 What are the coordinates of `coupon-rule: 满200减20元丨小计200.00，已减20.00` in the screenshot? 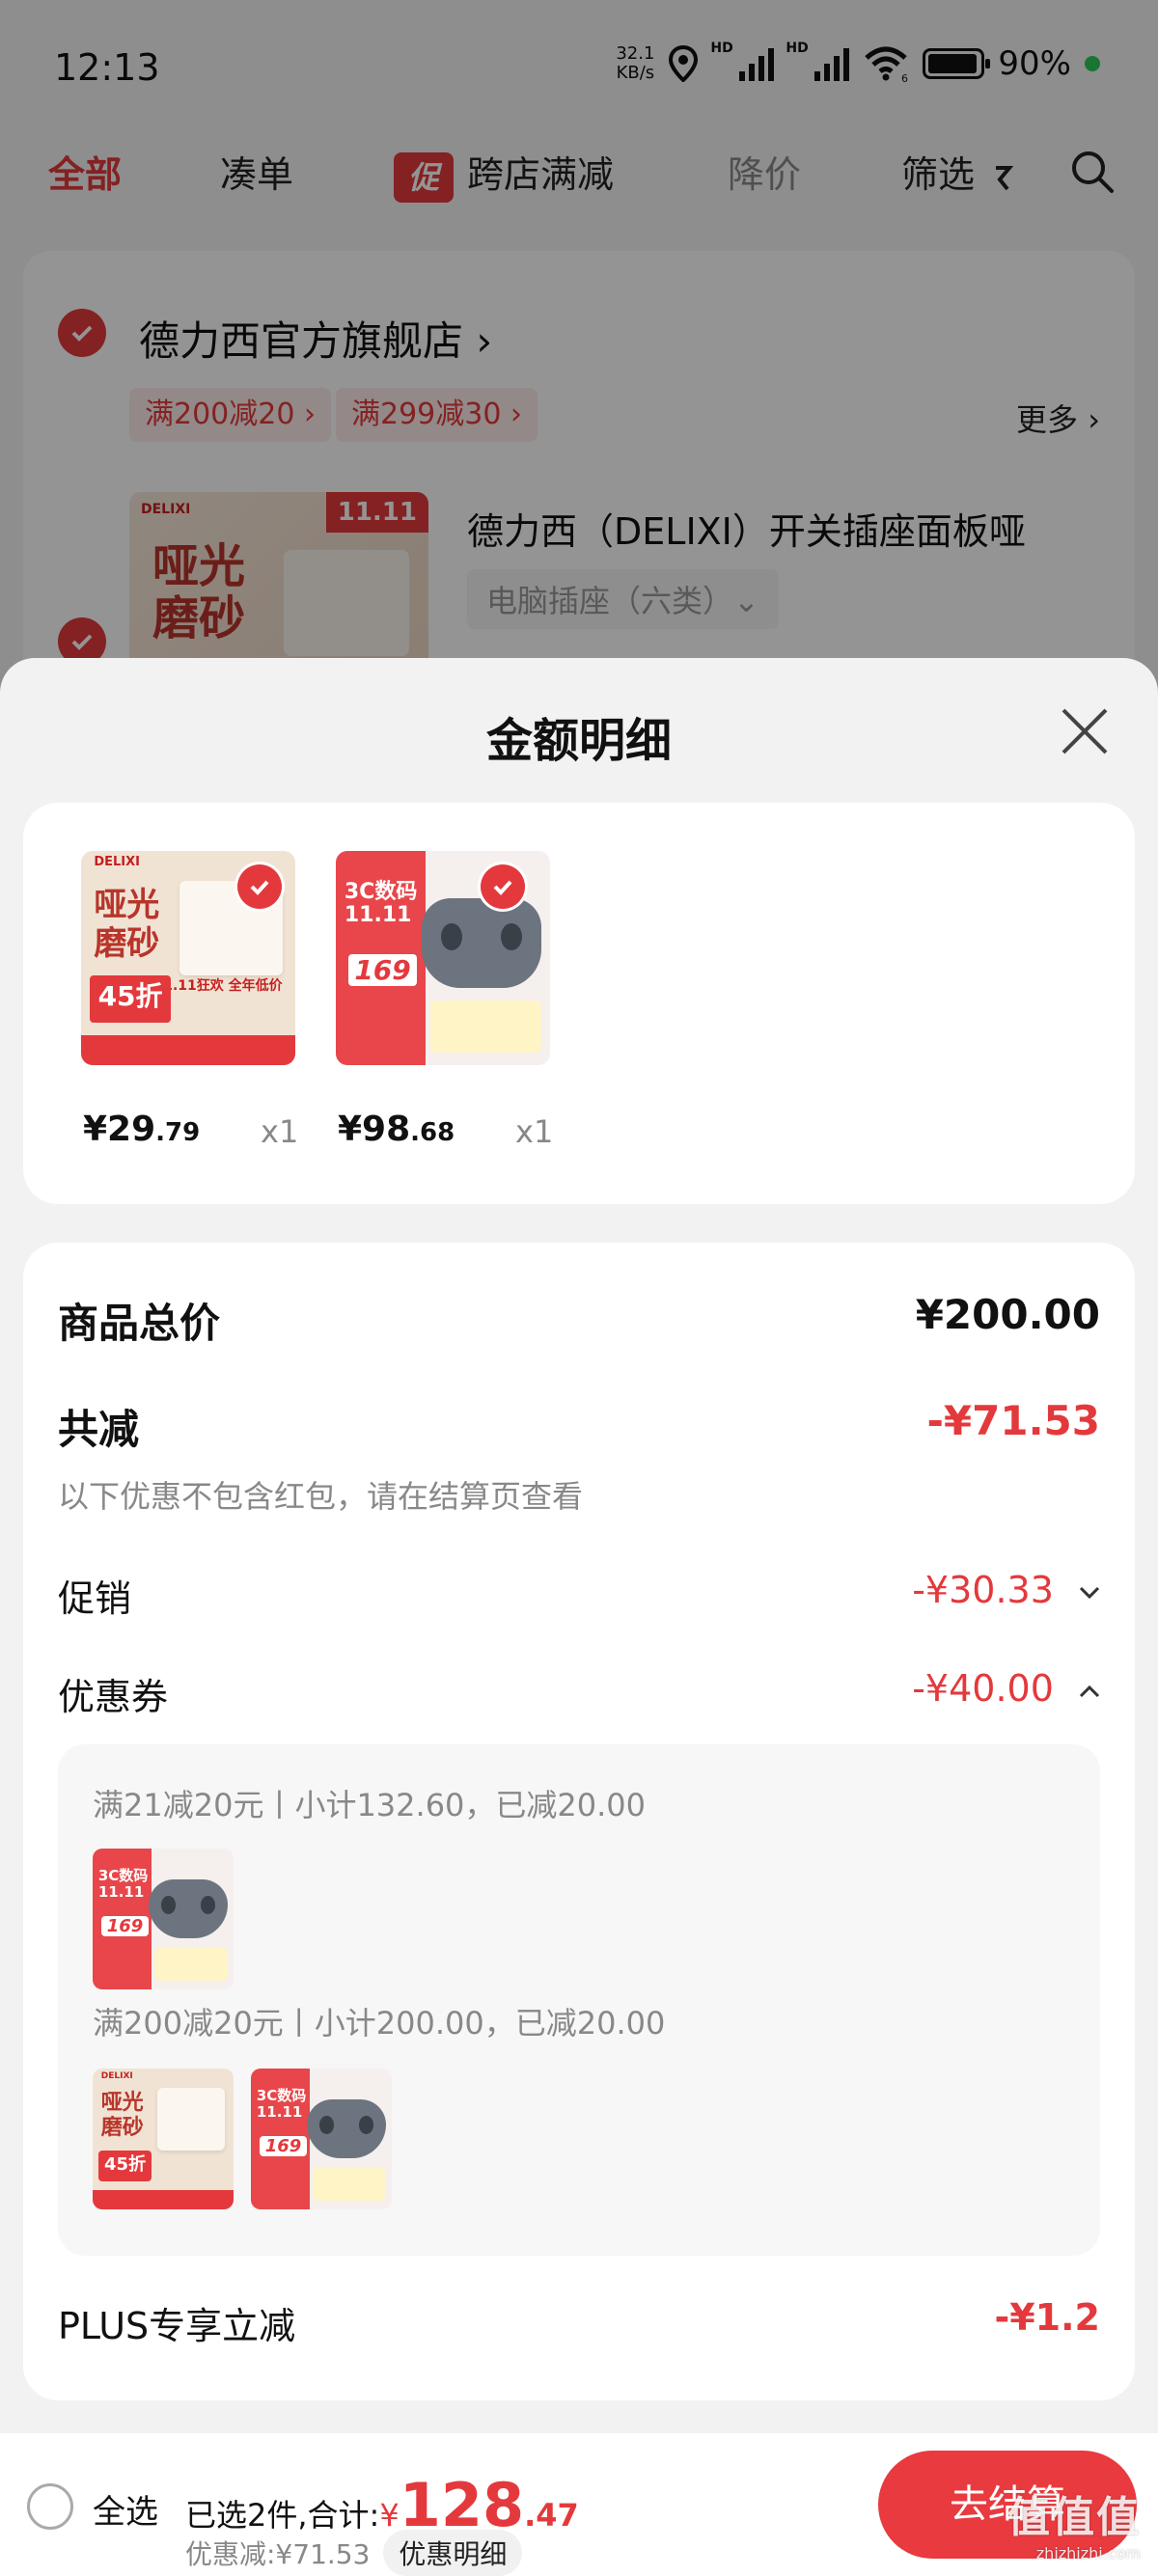 It's located at (379, 2023).